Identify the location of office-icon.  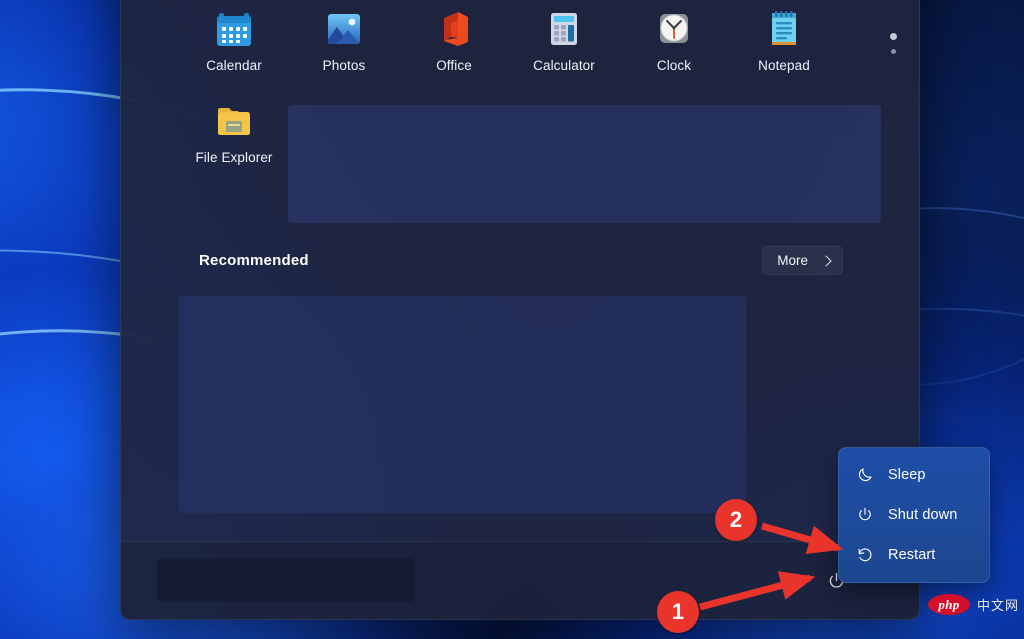
(454, 29).